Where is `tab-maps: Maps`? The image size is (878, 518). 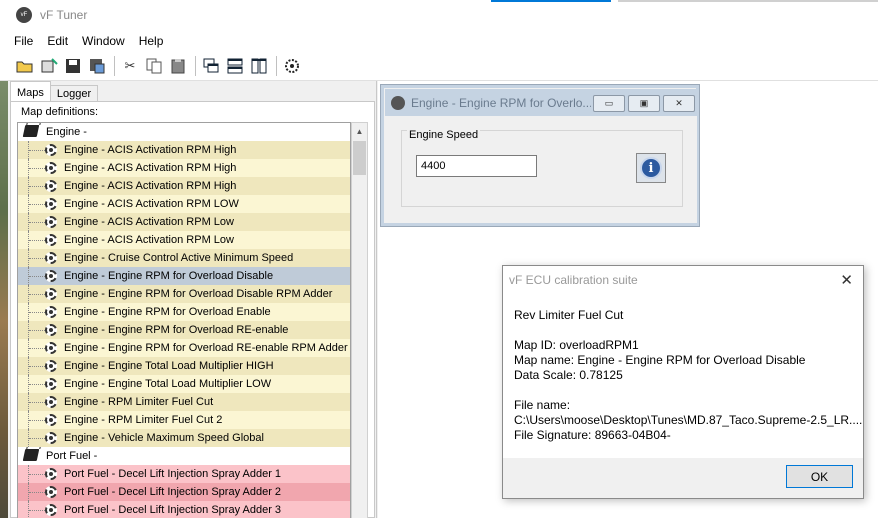
tab-maps: Maps is located at coordinates (30, 91).